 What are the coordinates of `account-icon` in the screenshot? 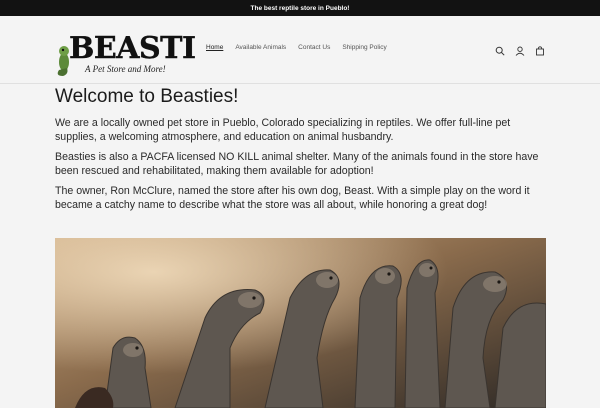 It's located at (520, 49).